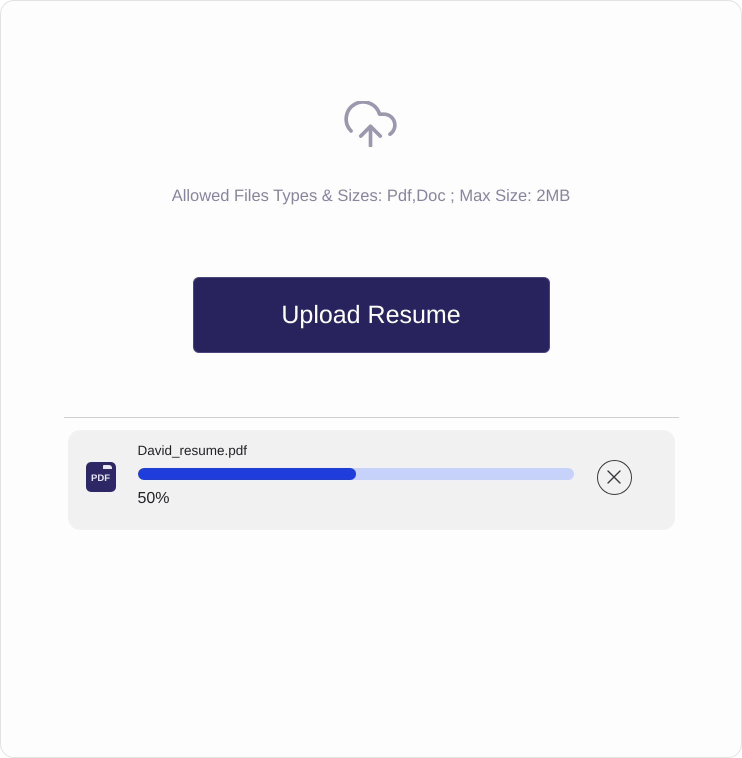 The height and width of the screenshot is (758, 742). What do you see at coordinates (371, 124) in the screenshot?
I see `cloud-upload-icon` at bounding box center [371, 124].